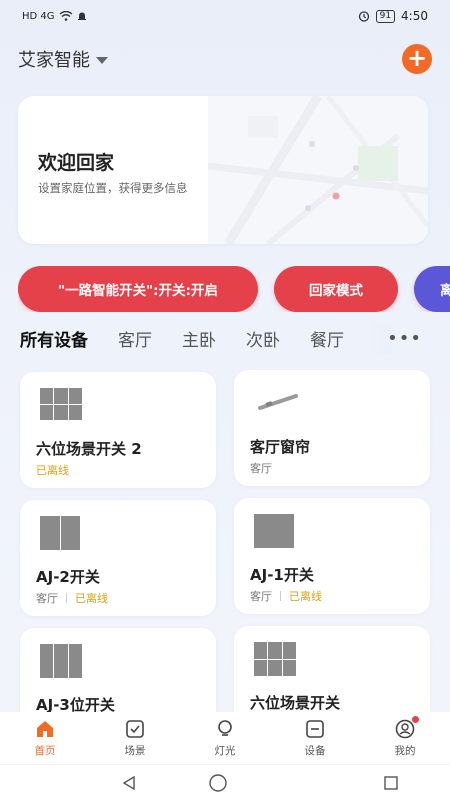  I want to click on room-tabs: 所有设备 客厅 主卧 次卧 餐厅 •••, so click(235, 338).